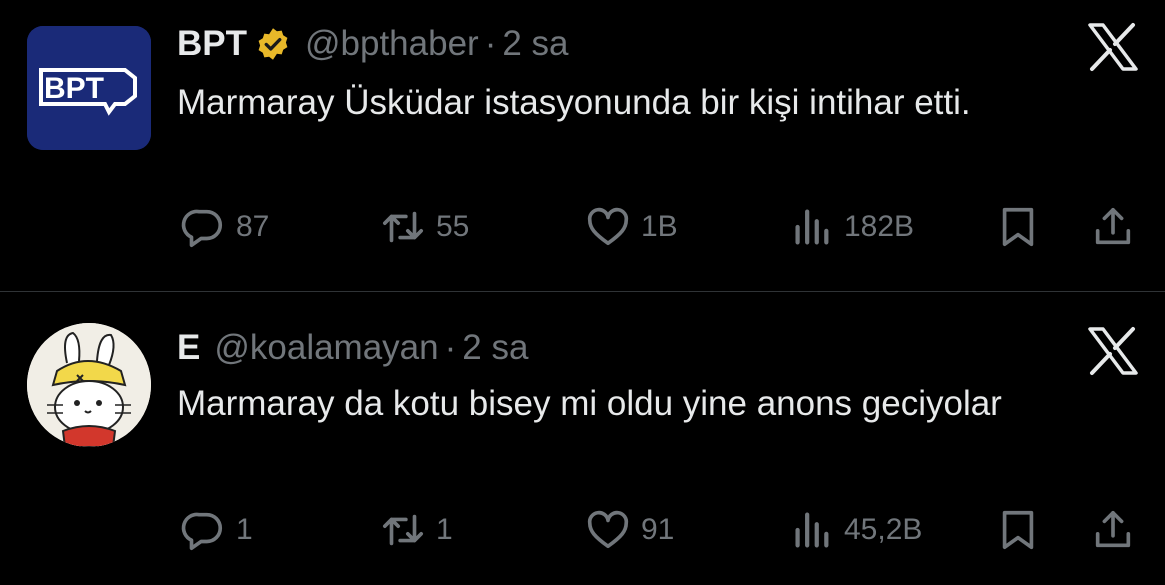 This screenshot has width=1165, height=585. I want to click on bpt-logo-icon: BPT, so click(89, 88).